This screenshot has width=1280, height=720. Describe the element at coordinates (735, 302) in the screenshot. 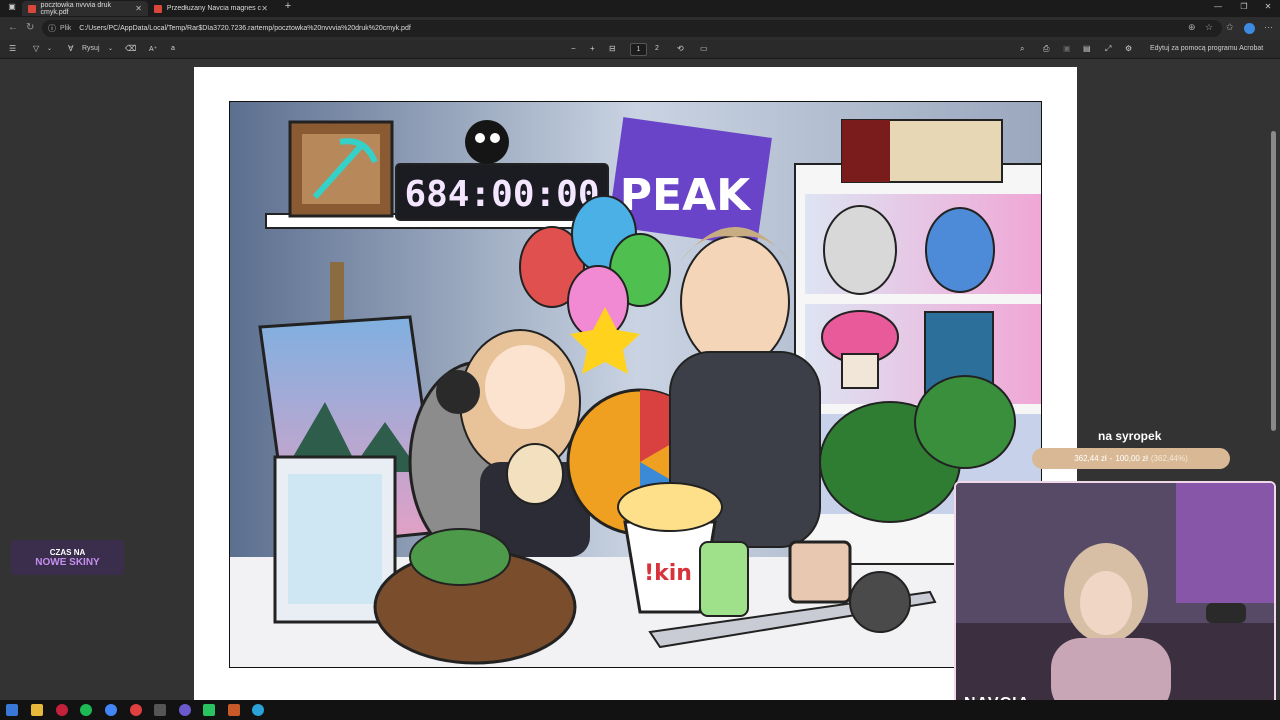

I see `boy-face` at that location.